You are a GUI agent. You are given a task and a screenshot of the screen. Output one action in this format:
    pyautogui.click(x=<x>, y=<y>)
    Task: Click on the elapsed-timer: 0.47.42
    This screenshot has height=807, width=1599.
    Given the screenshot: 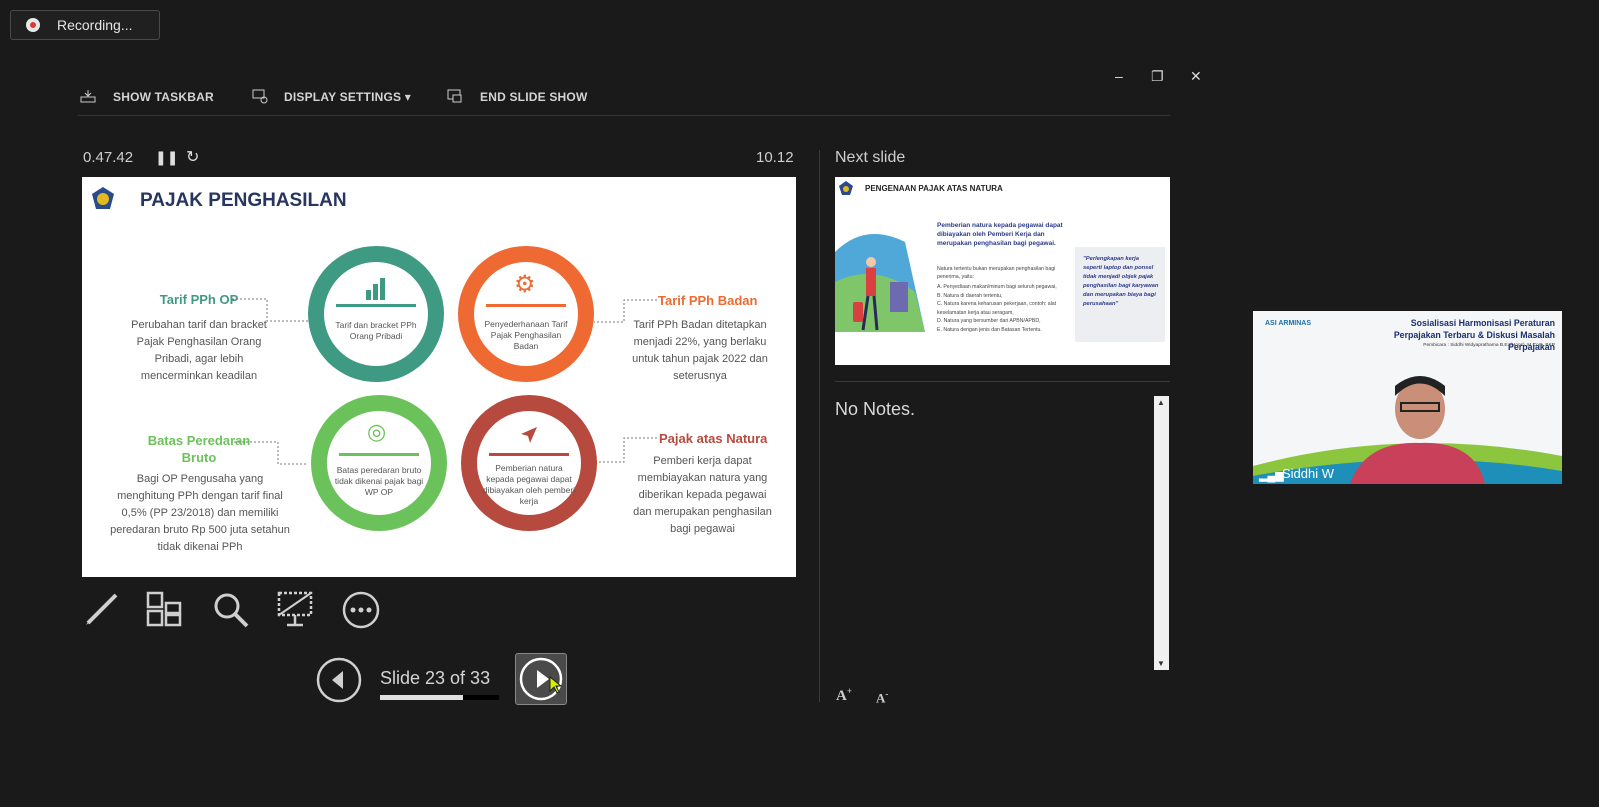 What is the action you would take?
    pyautogui.click(x=108, y=157)
    